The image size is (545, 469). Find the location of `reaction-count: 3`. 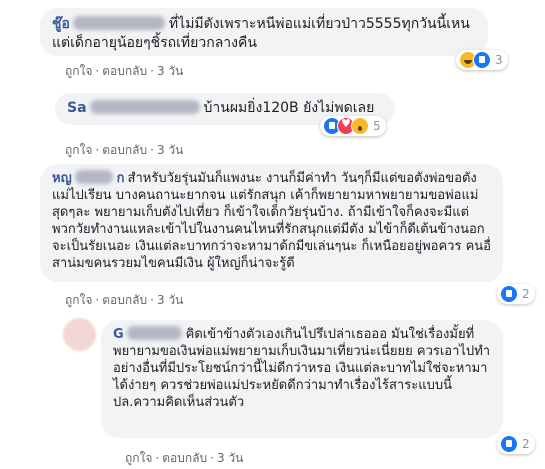

reaction-count: 3 is located at coordinates (499, 60).